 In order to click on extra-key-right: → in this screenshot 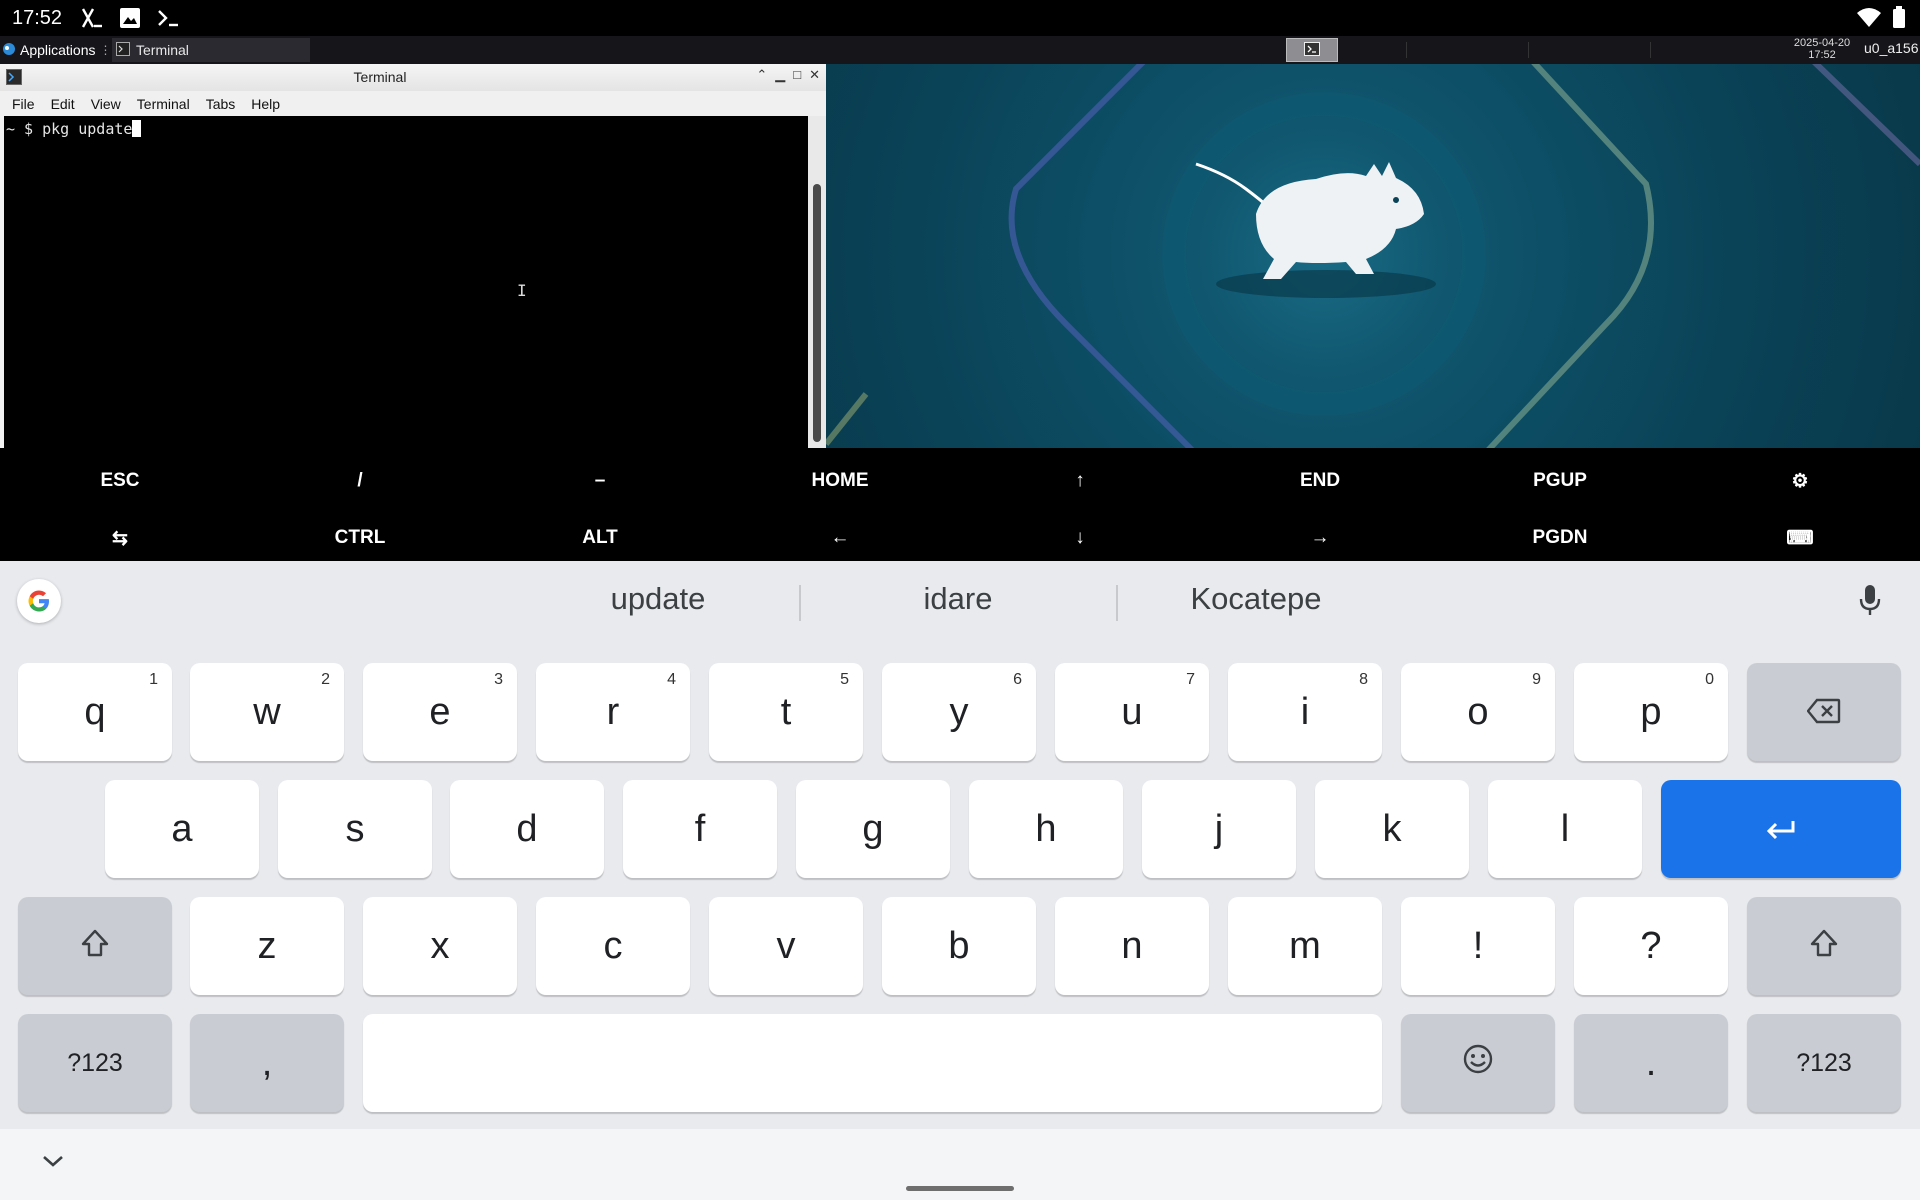, I will do `click(1320, 538)`.